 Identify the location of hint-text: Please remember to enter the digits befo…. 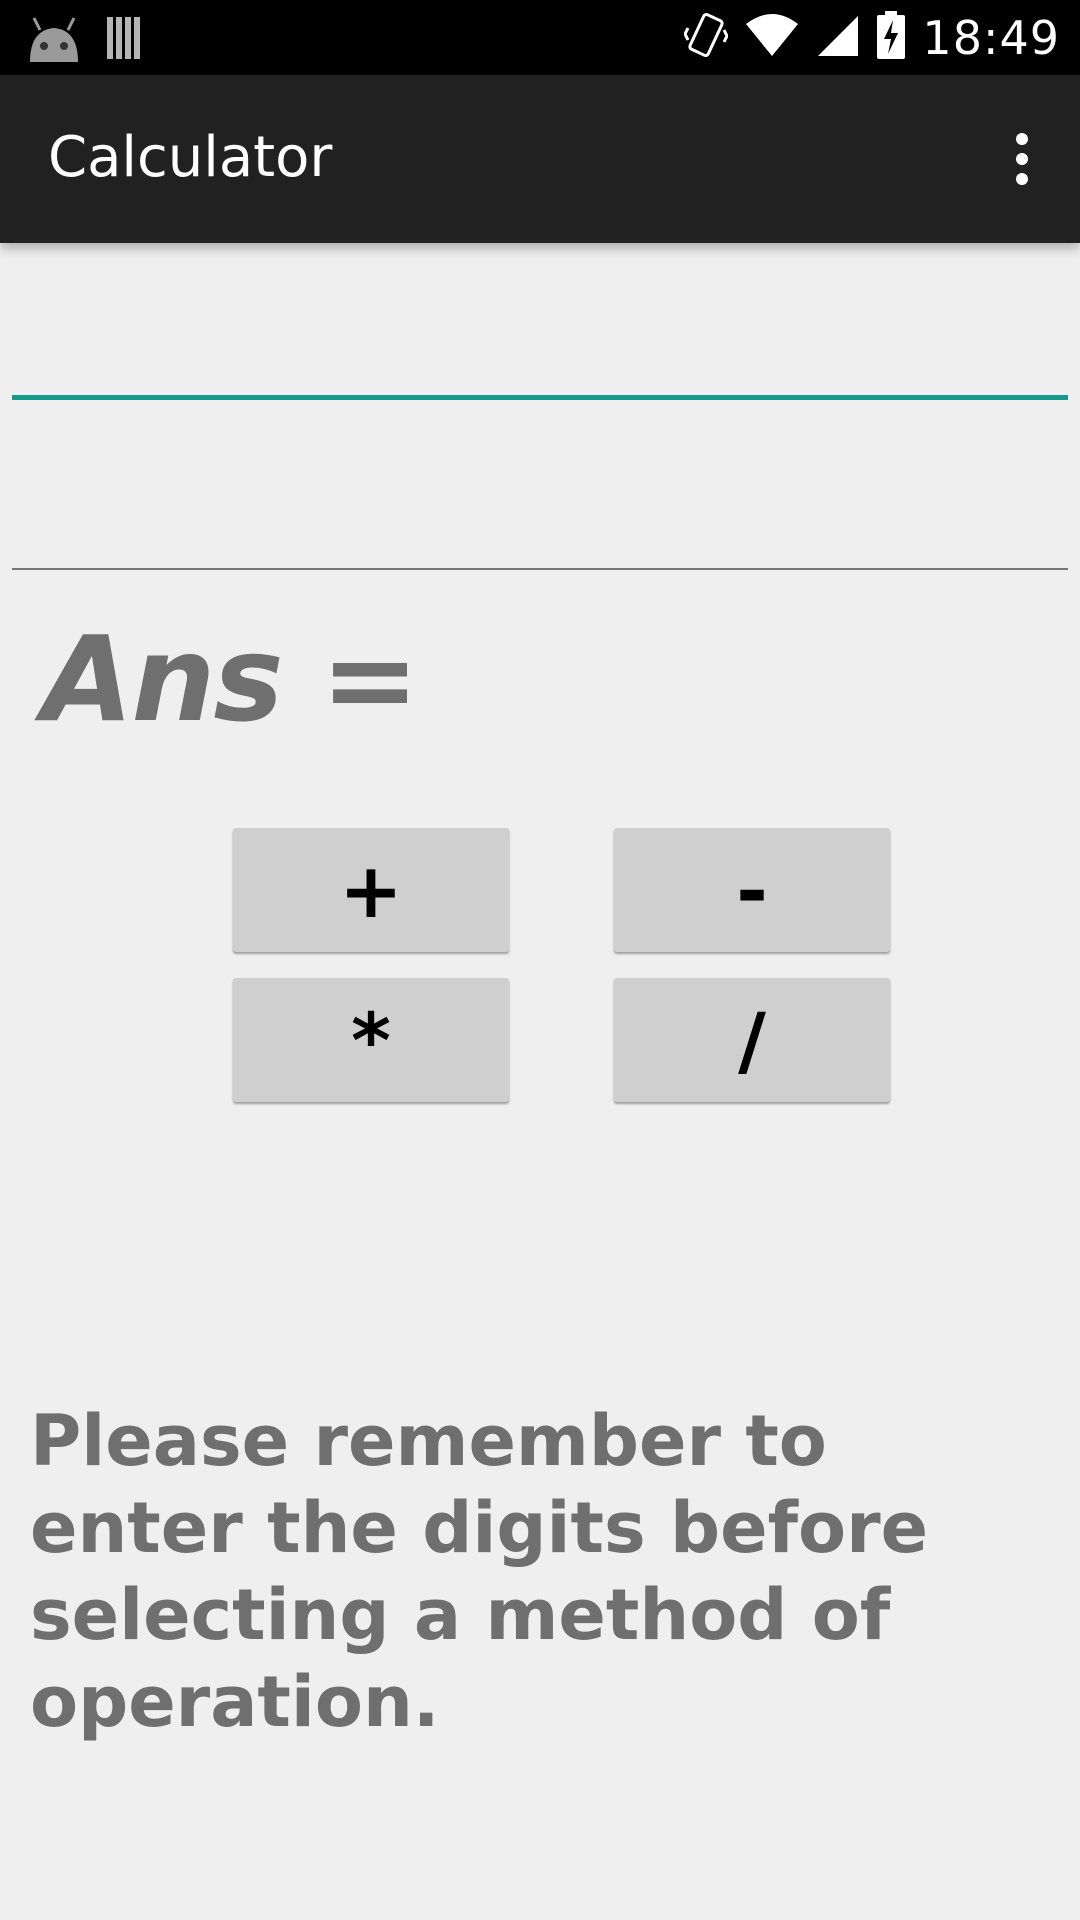
(479, 1571).